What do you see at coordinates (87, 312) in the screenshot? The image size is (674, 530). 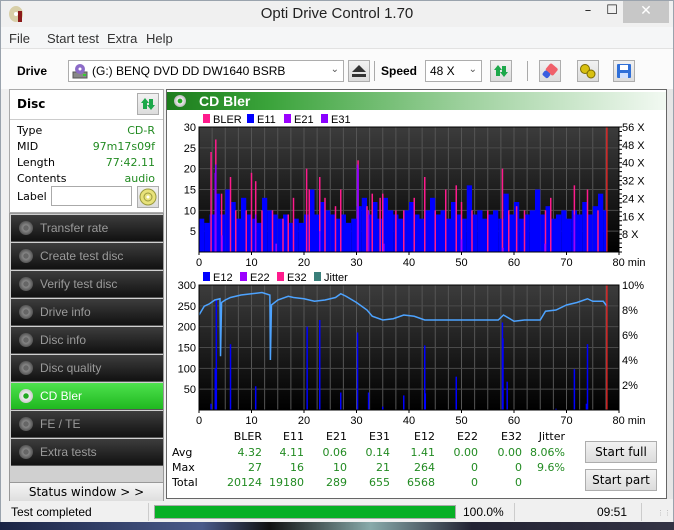 I see `nav-drive-info: Drive info` at bounding box center [87, 312].